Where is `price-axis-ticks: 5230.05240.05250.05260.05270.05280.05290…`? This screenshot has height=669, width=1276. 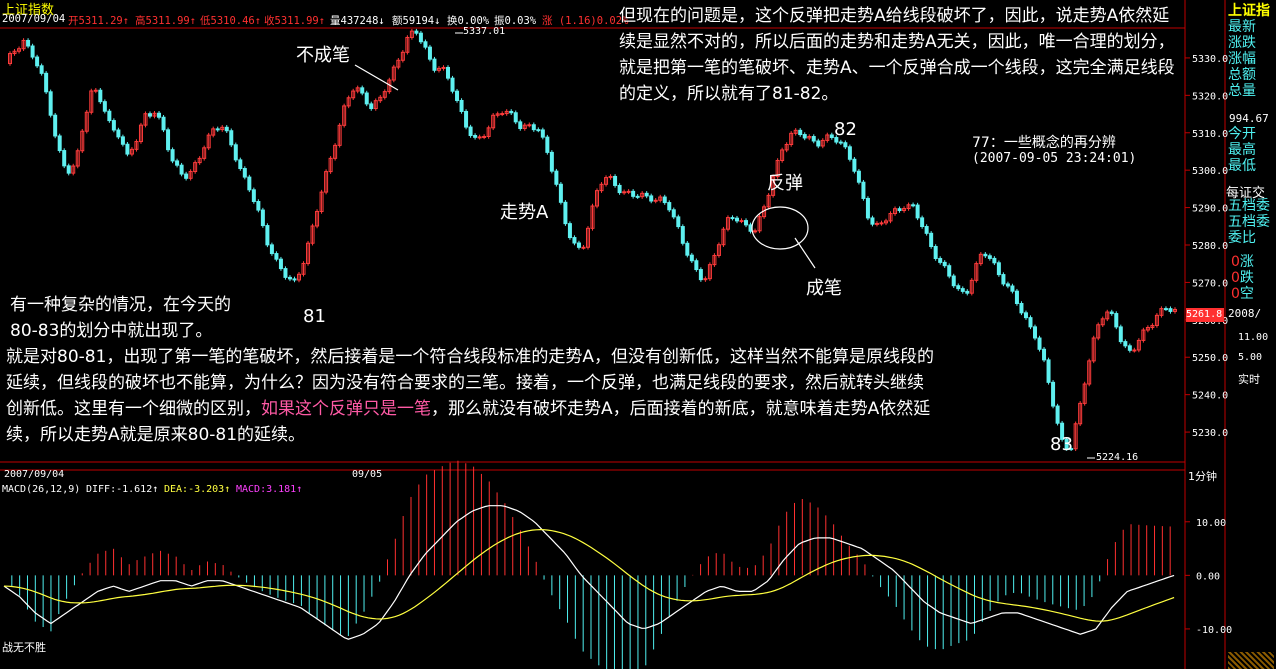
price-axis-ticks: 5230.05240.05250.05260.05270.05280.05290… is located at coordinates (1206, 246).